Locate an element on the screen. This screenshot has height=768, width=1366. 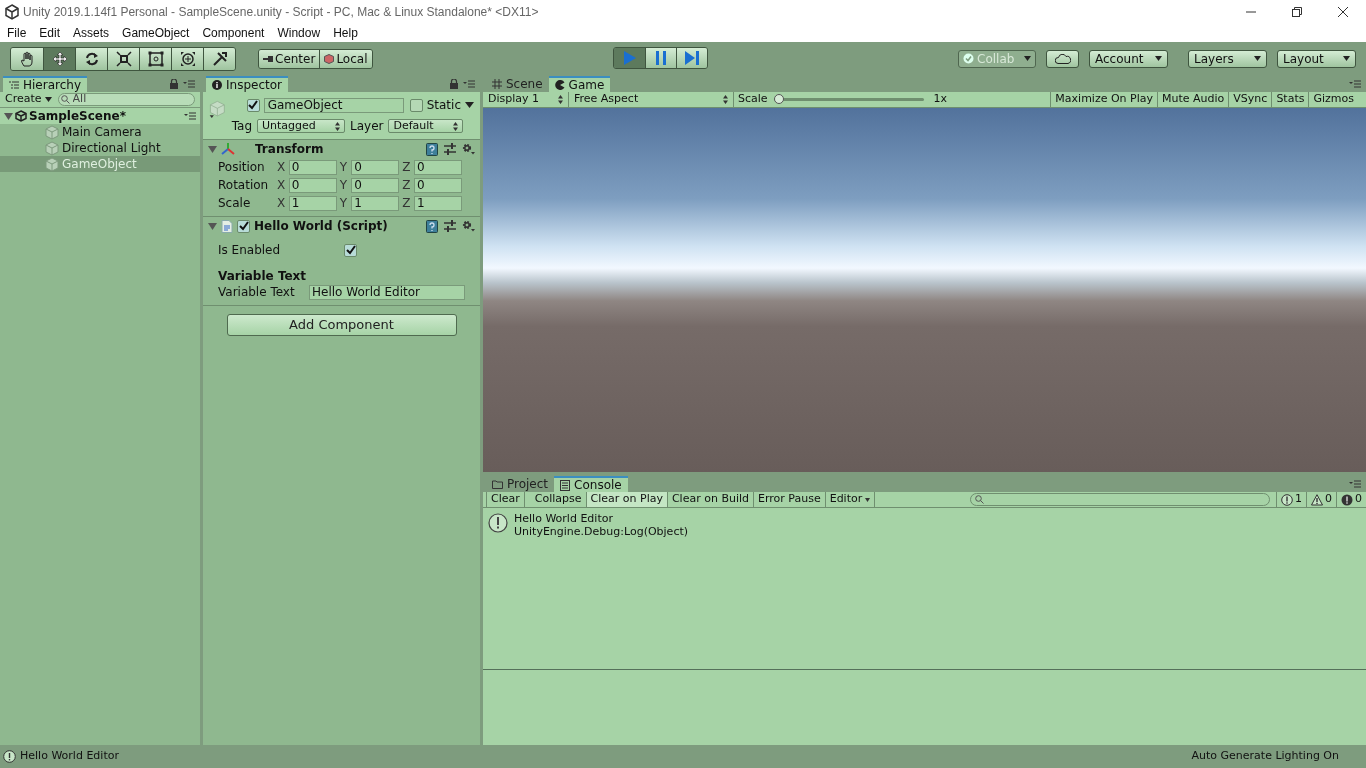
rotate-icon is located at coordinates (91, 58).